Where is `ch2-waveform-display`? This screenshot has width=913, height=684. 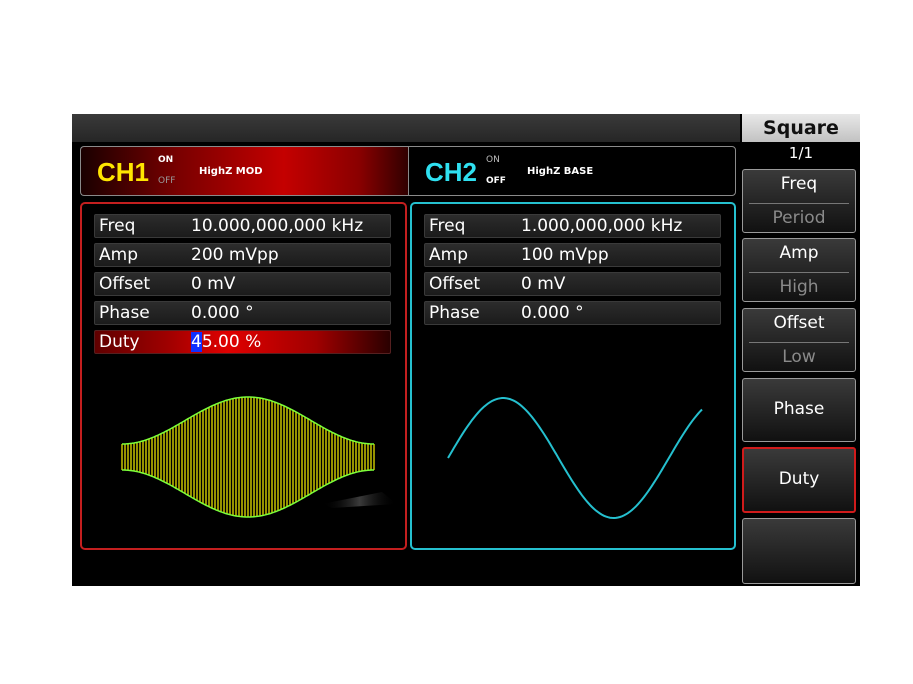
ch2-waveform-display is located at coordinates (575, 458).